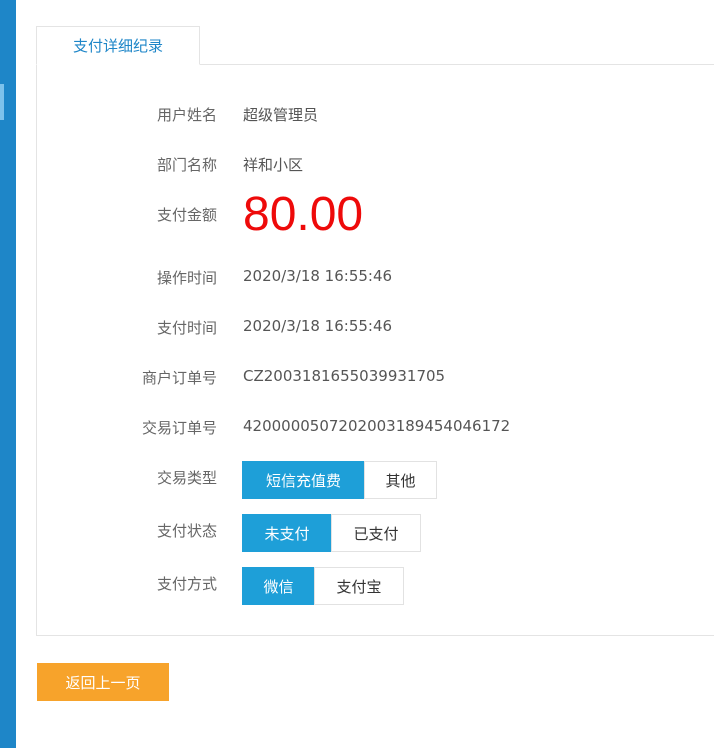 The height and width of the screenshot is (748, 714). I want to click on field-user-name: 用户姓名 超级管理员, so click(357, 124).